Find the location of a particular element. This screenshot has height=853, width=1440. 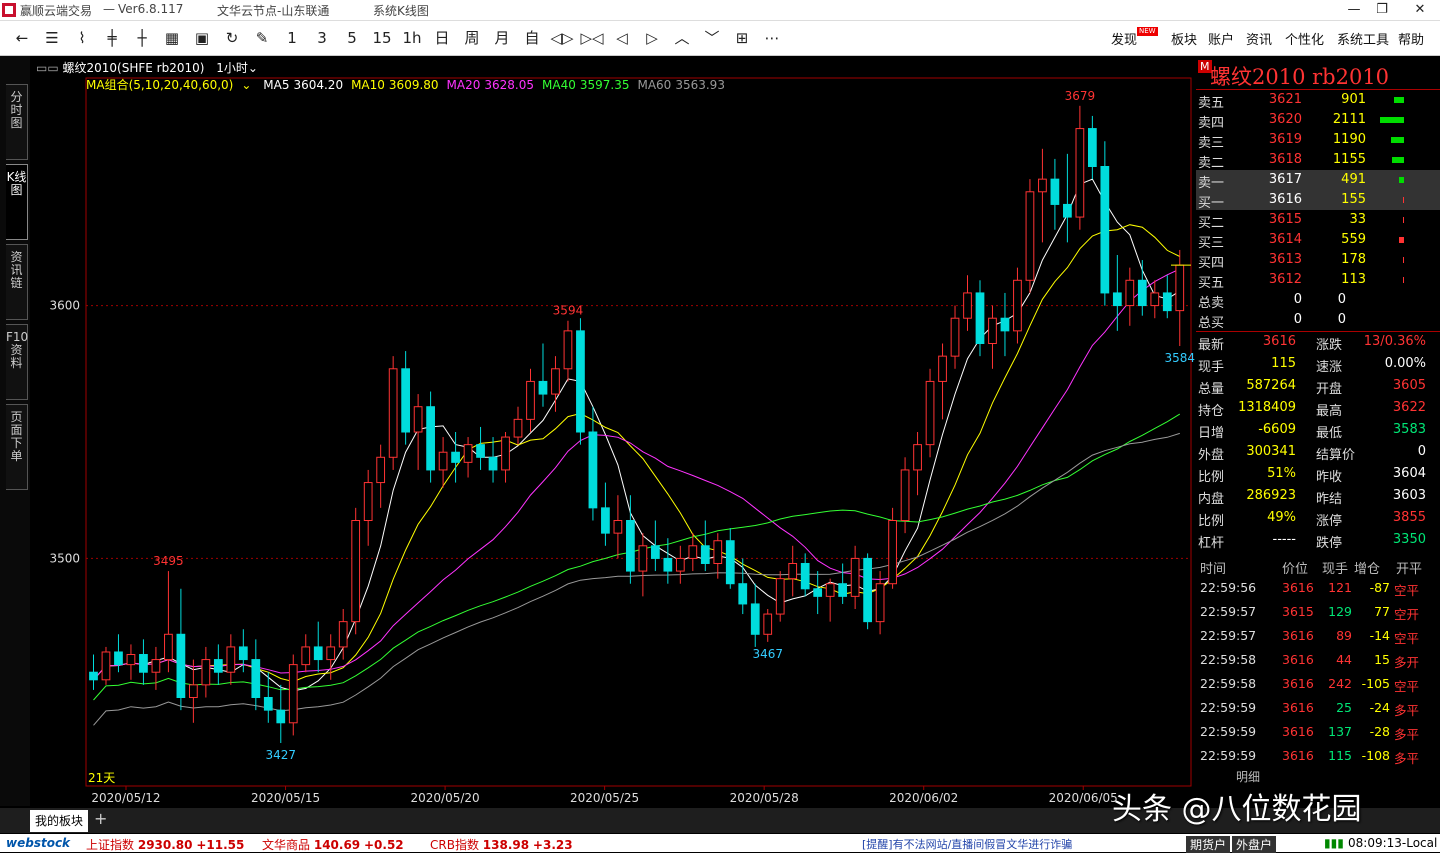

app-version: Ver6.8.117 is located at coordinates (151, 9).